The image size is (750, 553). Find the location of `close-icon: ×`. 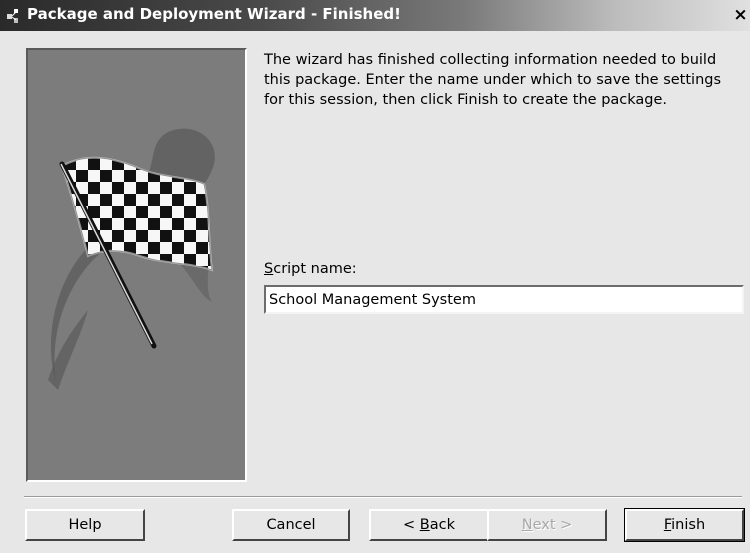

close-icon: × is located at coordinates (740, 15).